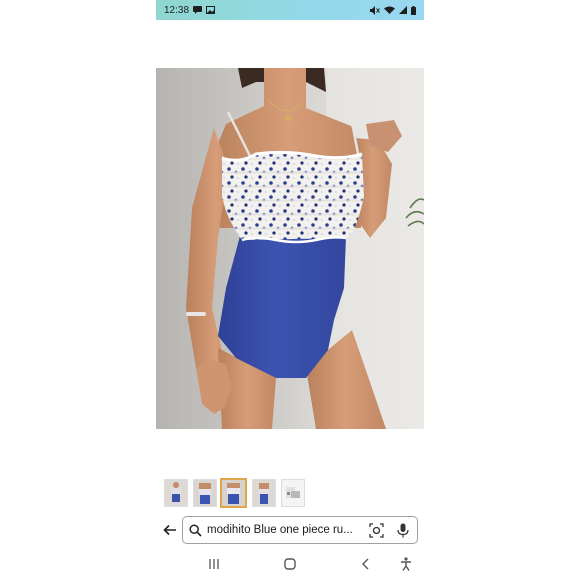  I want to click on microphone-icon, so click(403, 533).